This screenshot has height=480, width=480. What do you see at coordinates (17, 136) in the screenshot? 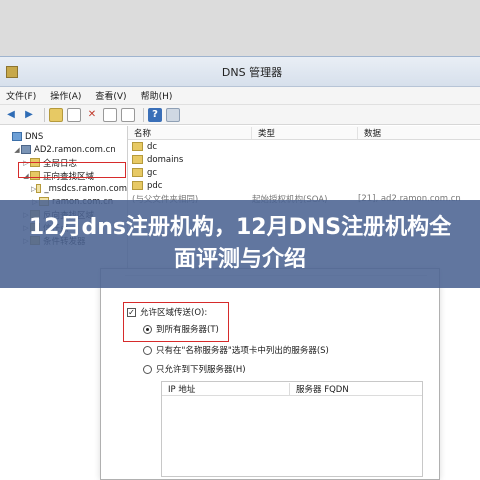
I see `dns-icon` at bounding box center [17, 136].